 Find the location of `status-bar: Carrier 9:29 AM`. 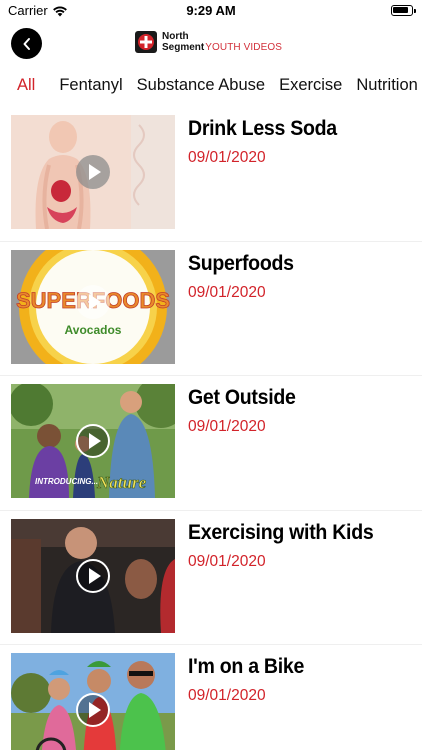

status-bar: Carrier 9:29 AM is located at coordinates (211, 11).